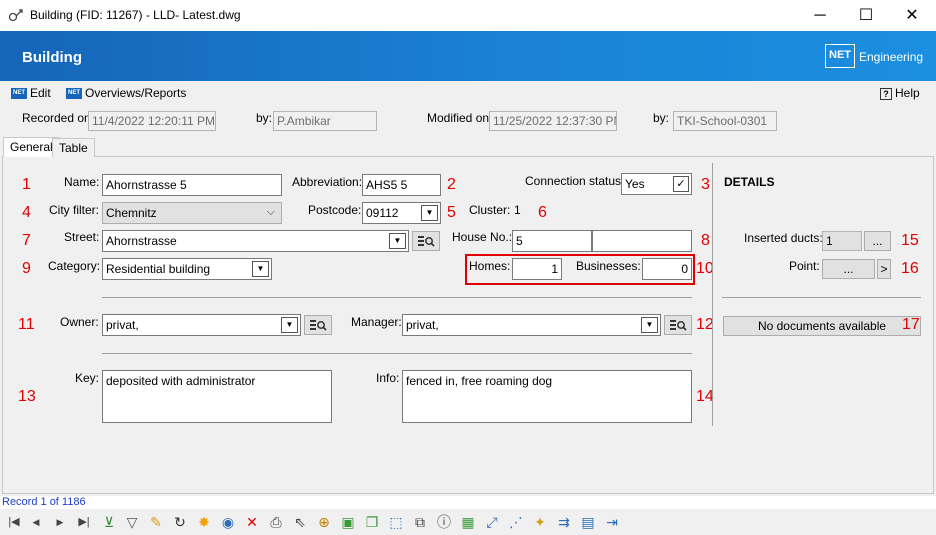 This screenshot has height=535, width=936. Describe the element at coordinates (372, 522) in the screenshot. I see `duplicate-shape-icon: ❐` at that location.